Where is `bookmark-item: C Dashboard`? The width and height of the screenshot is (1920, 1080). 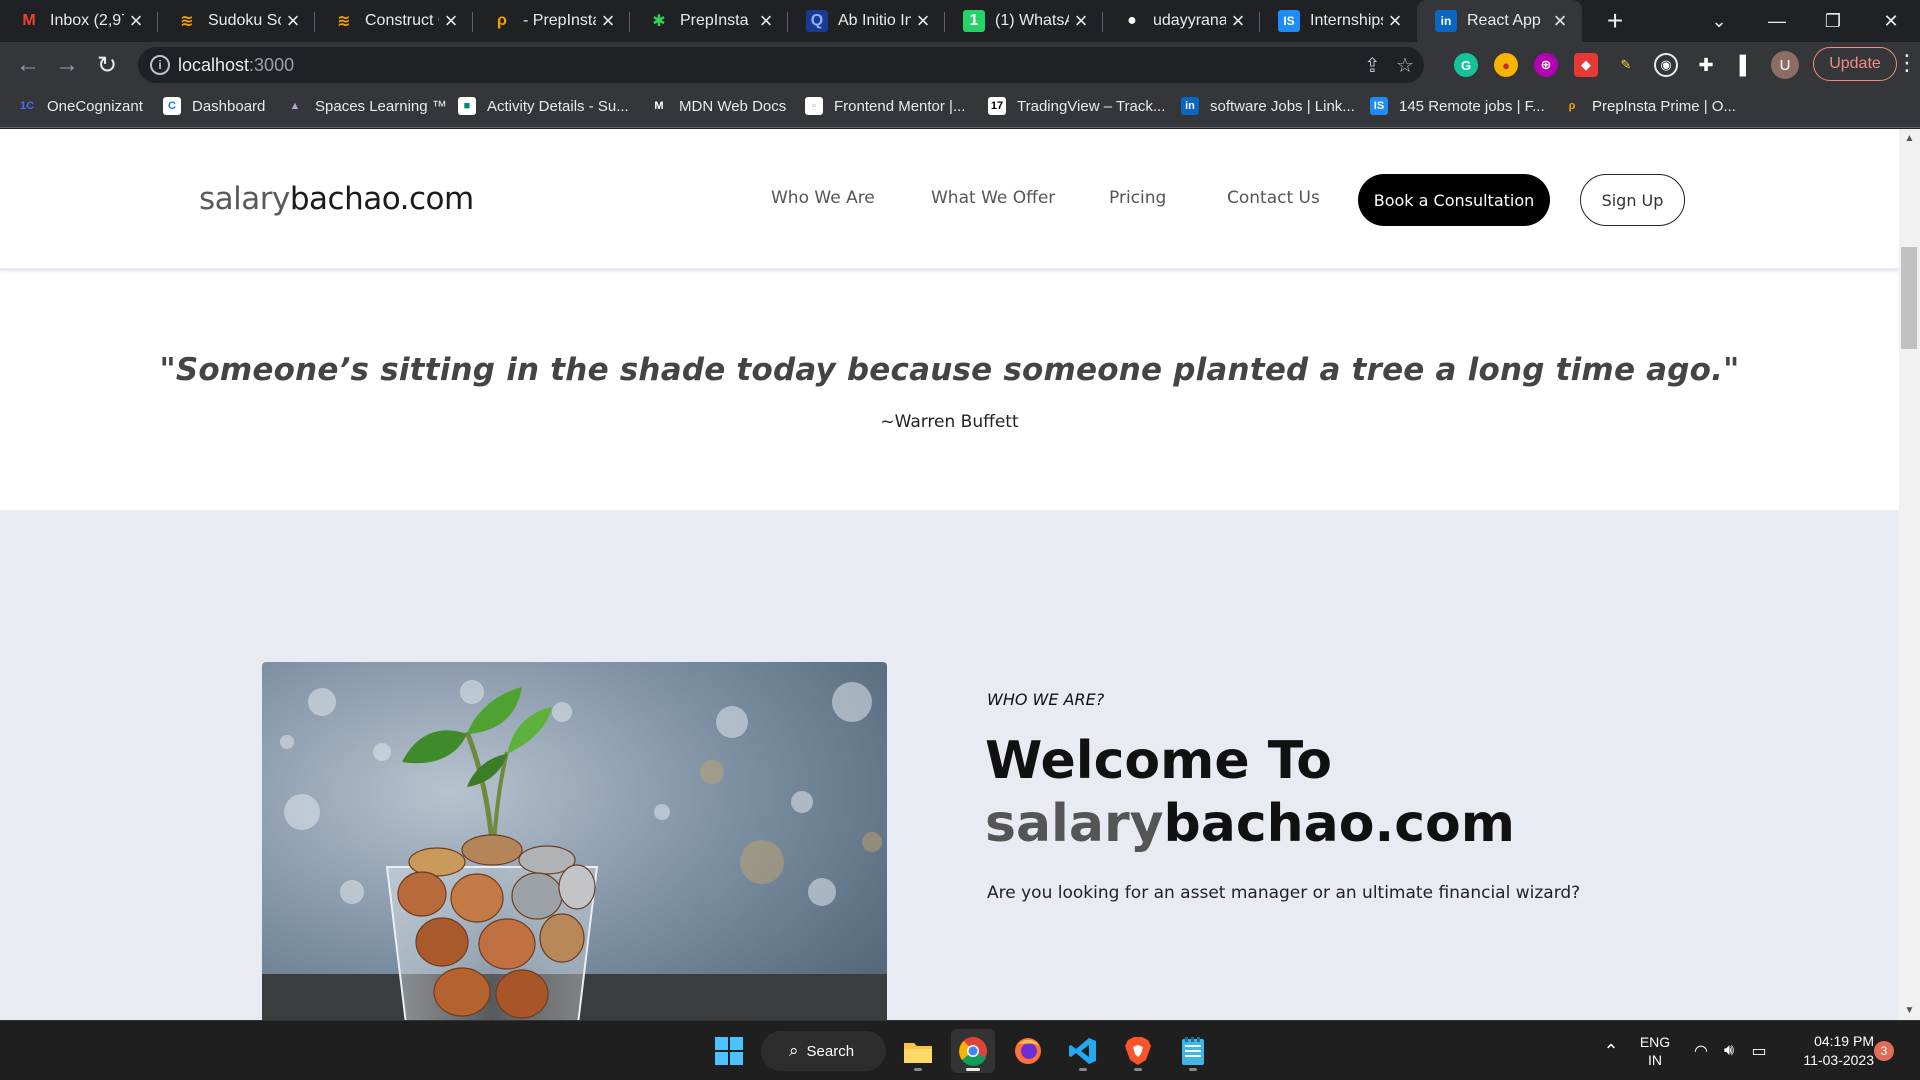
bookmark-item: C Dashboard is located at coordinates (214, 106).